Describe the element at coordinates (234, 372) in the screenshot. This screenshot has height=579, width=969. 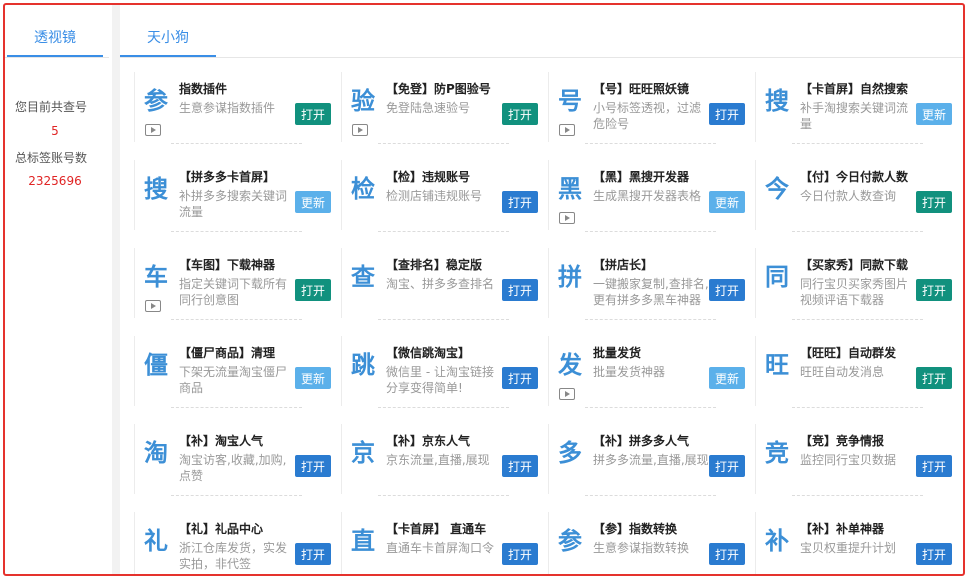
I see `tool-card: 僵【僵尸商品】清理 下架无流量淘宝僵尸商品 更新` at that location.